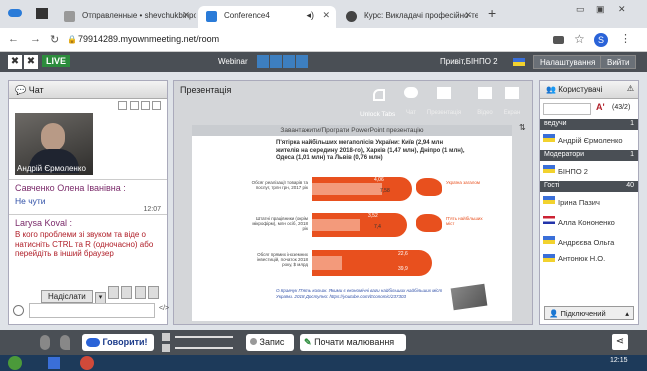  What do you see at coordinates (589, 258) in the screenshot?
I see `user-item: Антонюк Н.О.` at bounding box center [589, 258].